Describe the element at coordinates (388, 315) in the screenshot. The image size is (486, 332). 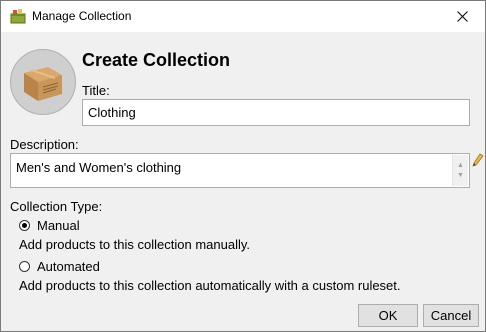
I see `ok-button: OK` at that location.